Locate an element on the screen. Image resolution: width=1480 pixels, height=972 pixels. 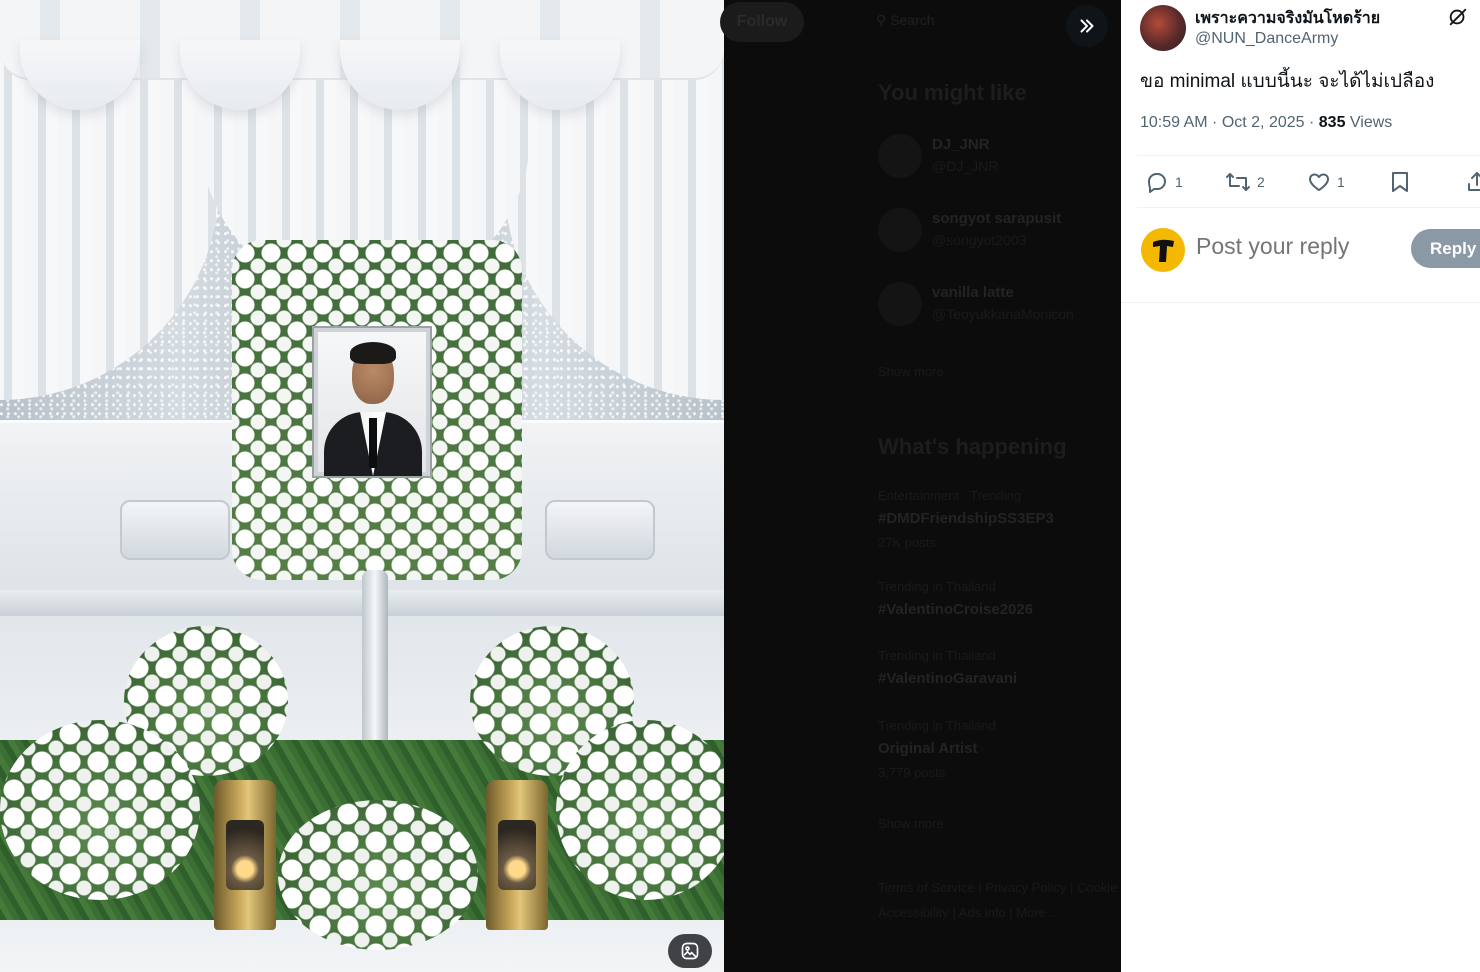
trend-title: Original Artist is located at coordinates (928, 748).